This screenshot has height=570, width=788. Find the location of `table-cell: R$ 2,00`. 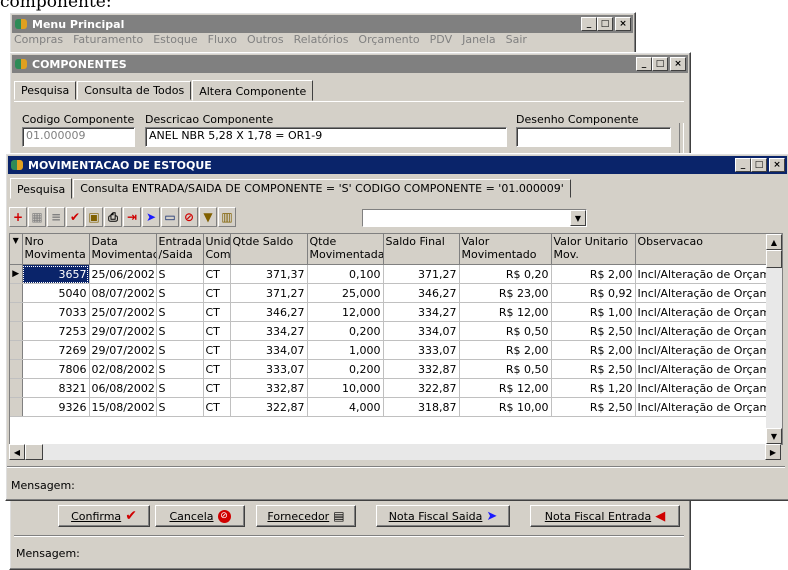

table-cell: R$ 2,00 is located at coordinates (593, 274).